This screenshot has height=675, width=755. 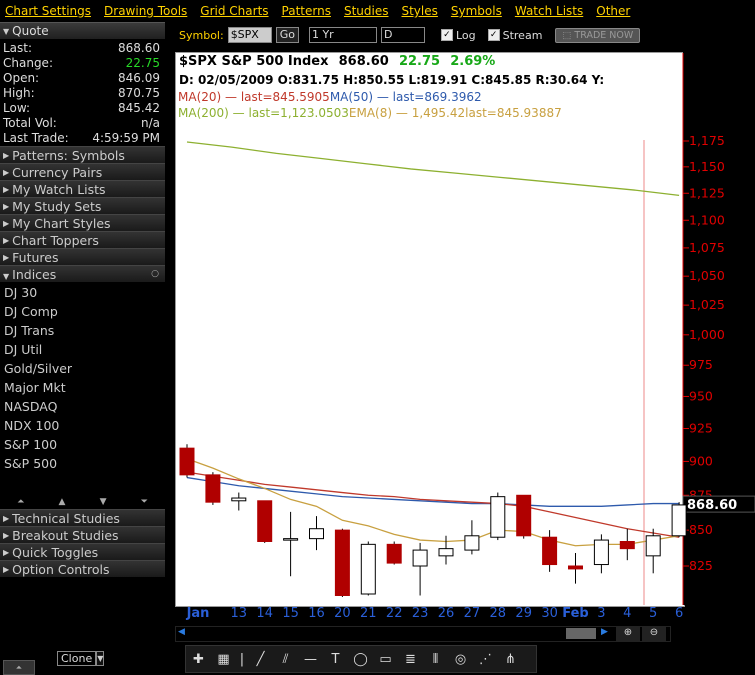 What do you see at coordinates (385, 659) in the screenshot?
I see `rectangle-tool-icon: ▭` at bounding box center [385, 659].